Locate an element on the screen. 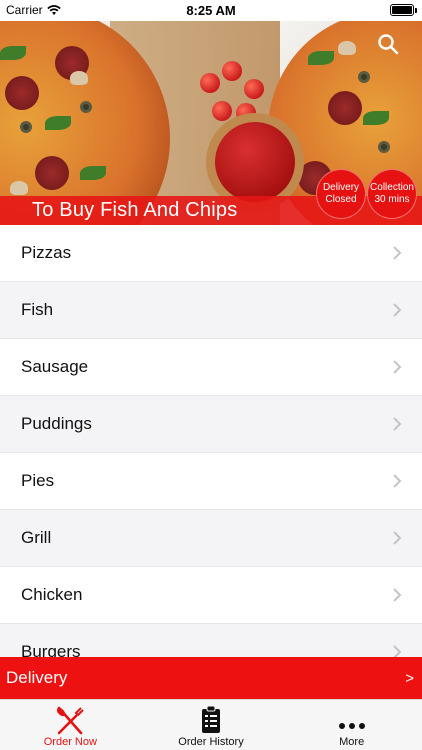  menu-item-label: Chicken is located at coordinates (52, 594).